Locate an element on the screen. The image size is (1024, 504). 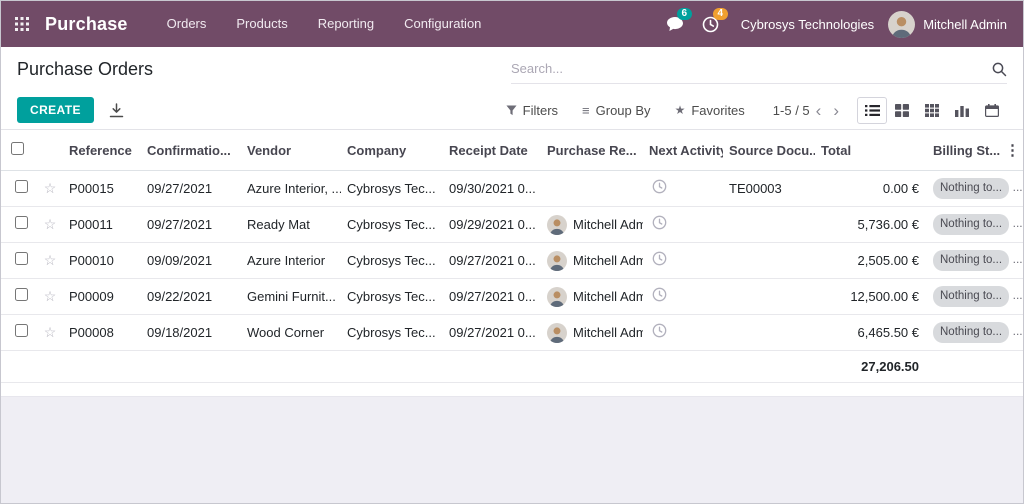
col-header-receipt-date: Receipt Date is located at coordinates (492, 150).